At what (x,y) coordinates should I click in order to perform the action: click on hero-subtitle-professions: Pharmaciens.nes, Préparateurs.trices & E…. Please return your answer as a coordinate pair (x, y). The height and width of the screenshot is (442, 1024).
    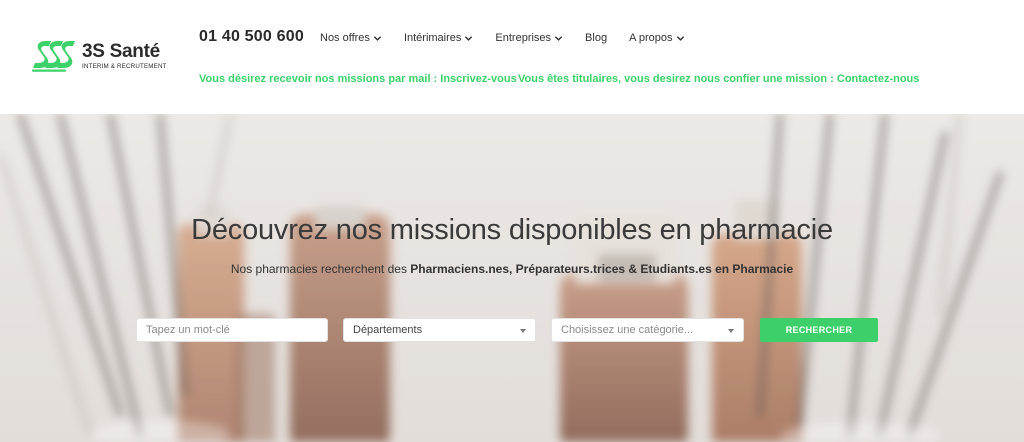
    Looking at the image, I should click on (602, 269).